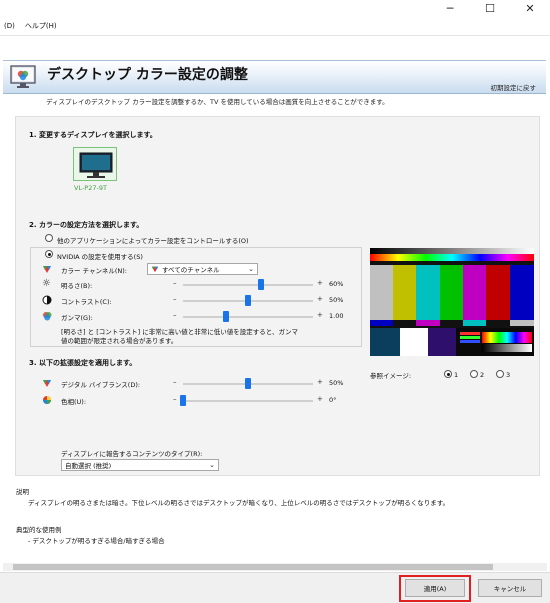  What do you see at coordinates (248, 317) in the screenshot?
I see `gamma-track` at bounding box center [248, 317].